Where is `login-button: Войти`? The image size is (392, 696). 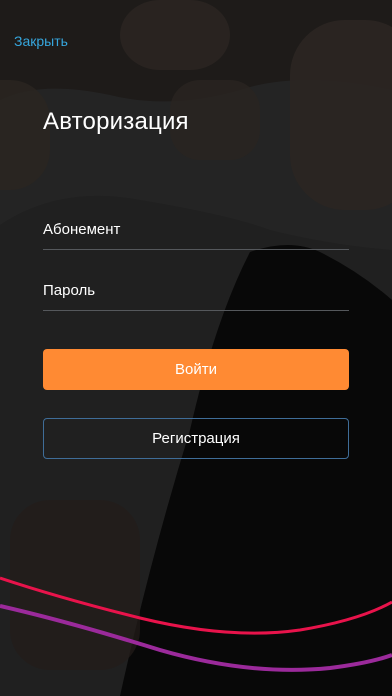 login-button: Войти is located at coordinates (196, 369).